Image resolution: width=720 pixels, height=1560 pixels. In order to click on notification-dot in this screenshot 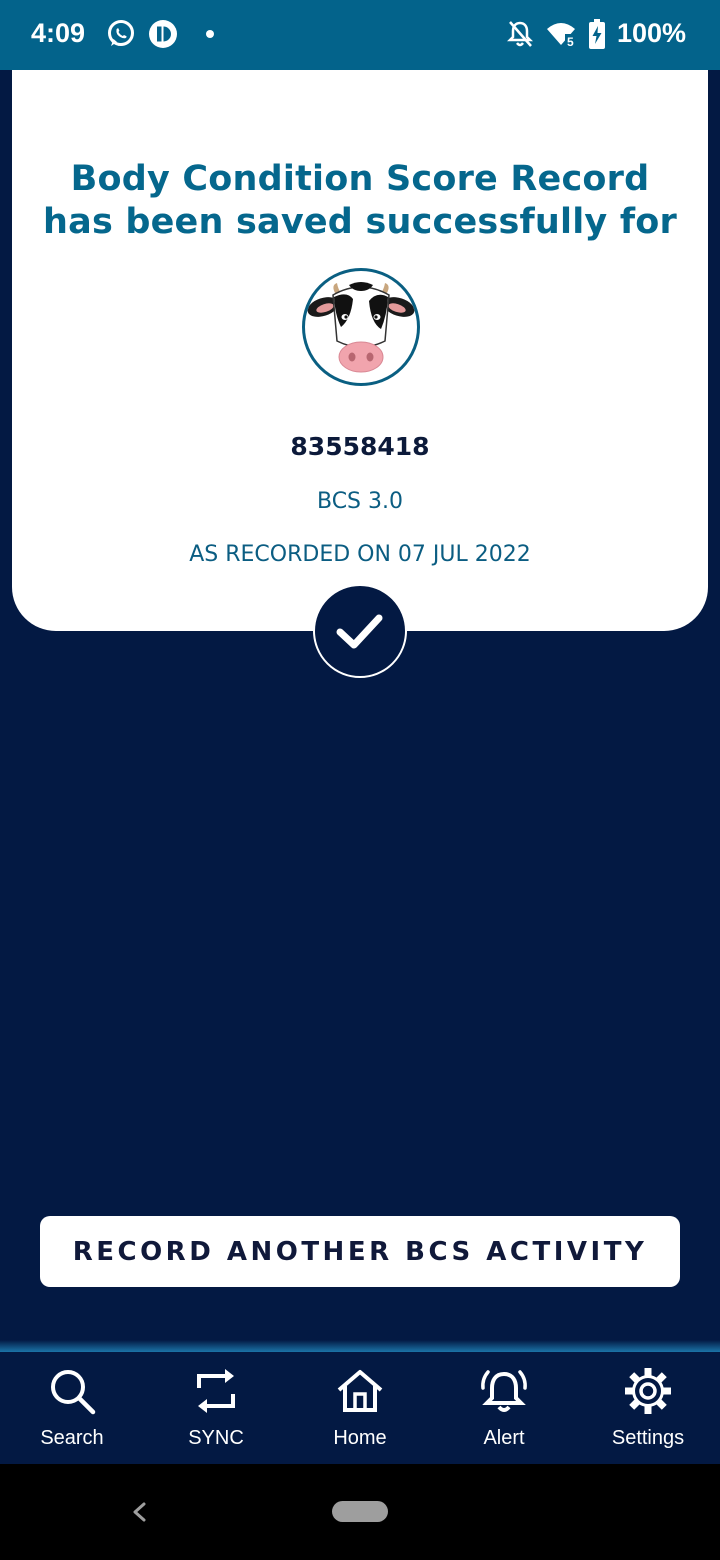, I will do `click(210, 34)`.